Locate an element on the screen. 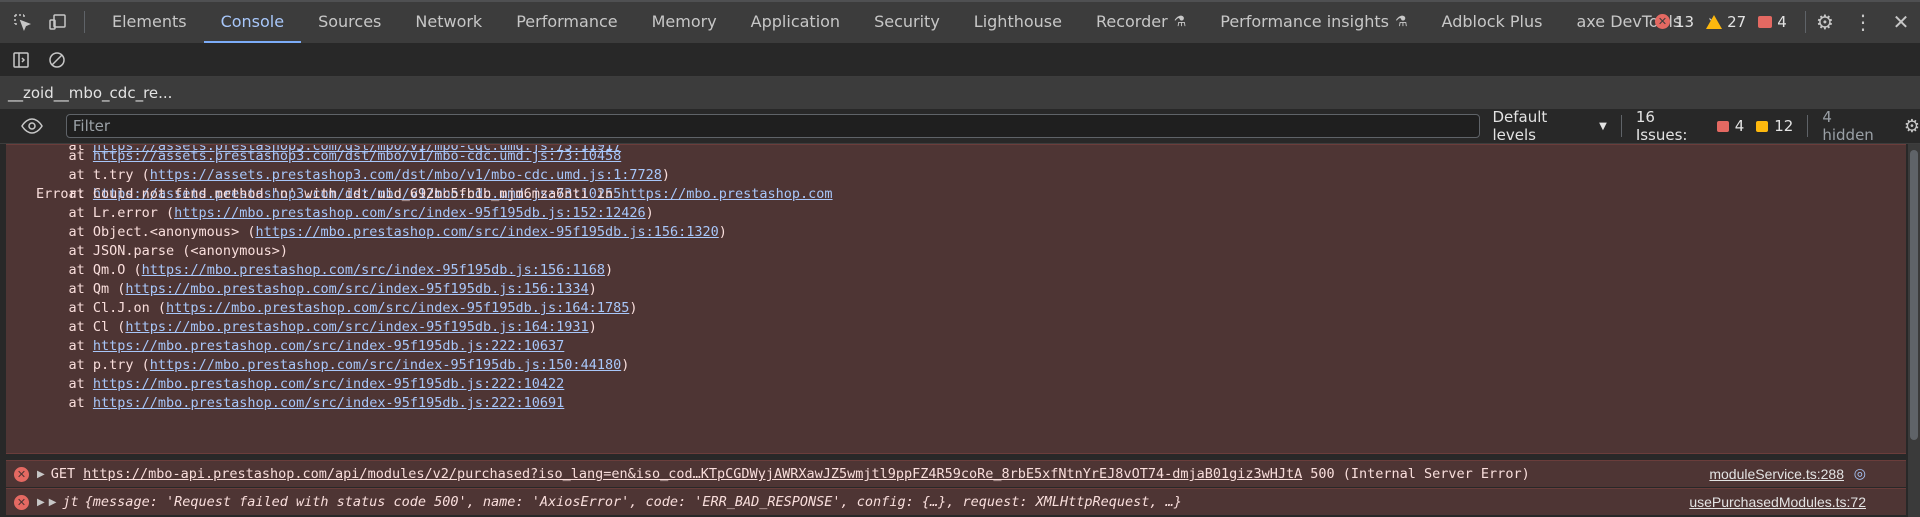 The height and width of the screenshot is (517, 1920). filter-placeholder: Filter is located at coordinates (91, 126).